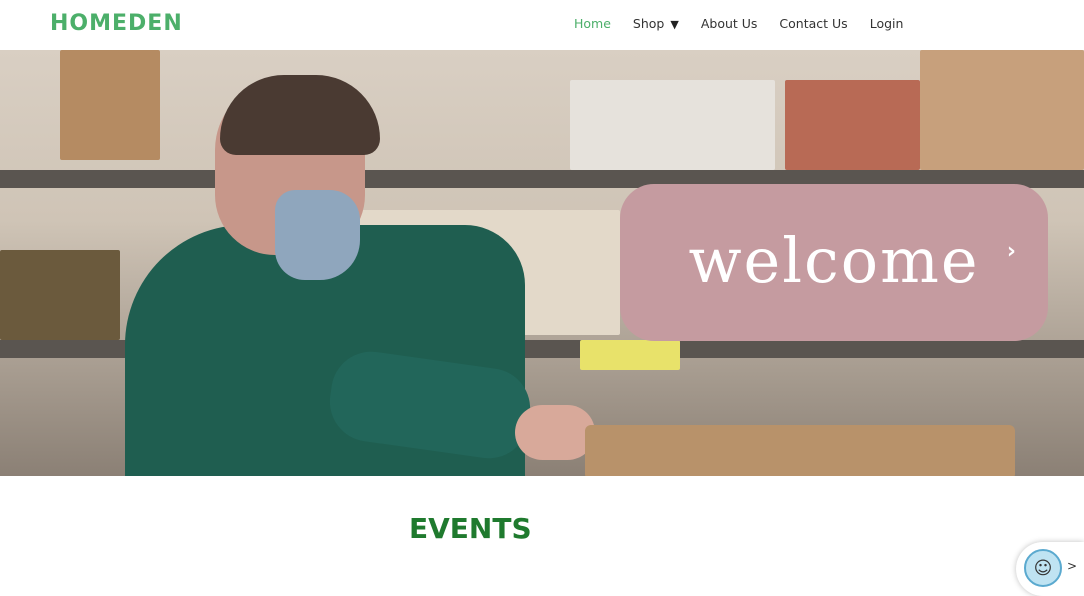 Image resolution: width=1084 pixels, height=596 pixels. I want to click on nav-login: Login, so click(887, 23).